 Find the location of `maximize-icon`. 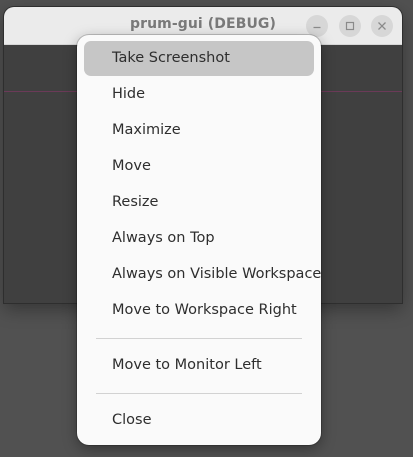

maximize-icon is located at coordinates (350, 26).